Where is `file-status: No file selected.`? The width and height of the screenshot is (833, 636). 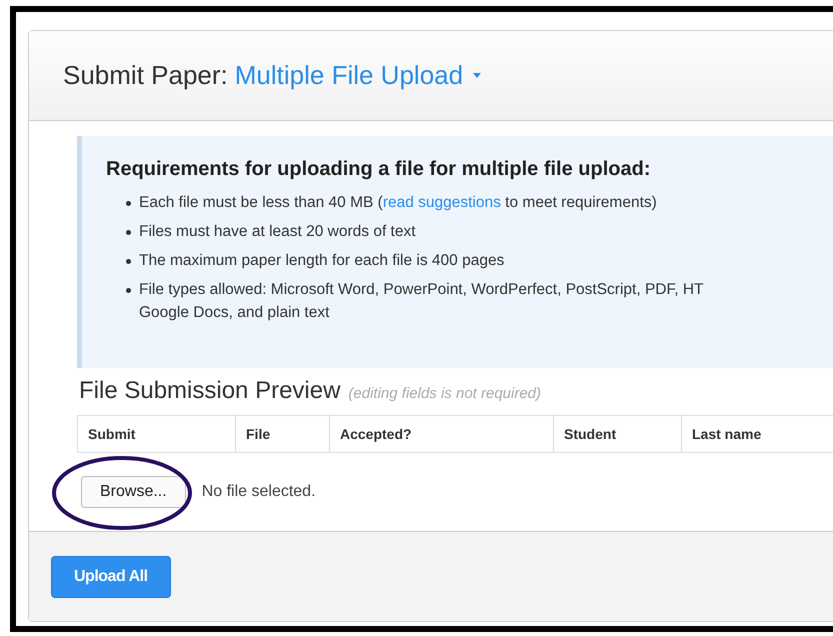 file-status: No file selected. is located at coordinates (259, 492).